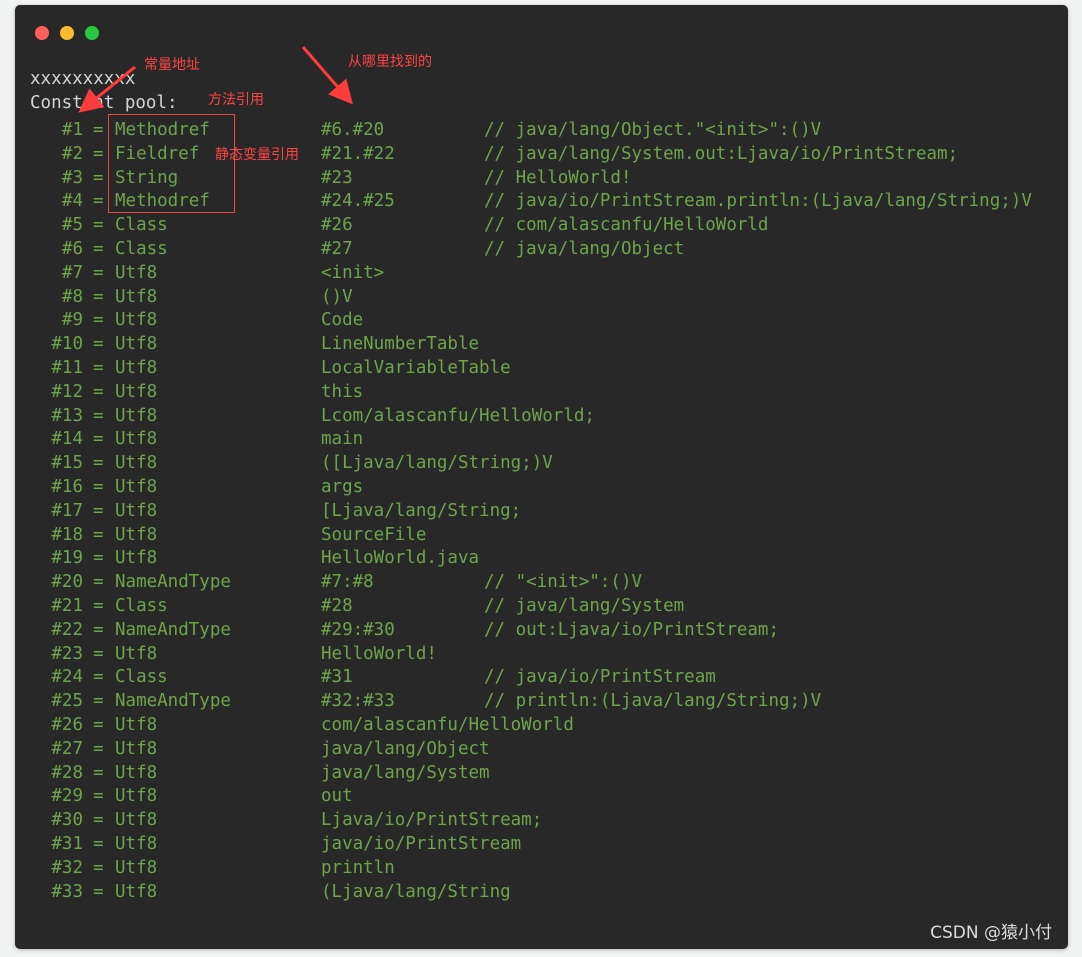  I want to click on table-row: #28 = Utf8 java/lang/System, so click(541, 773).